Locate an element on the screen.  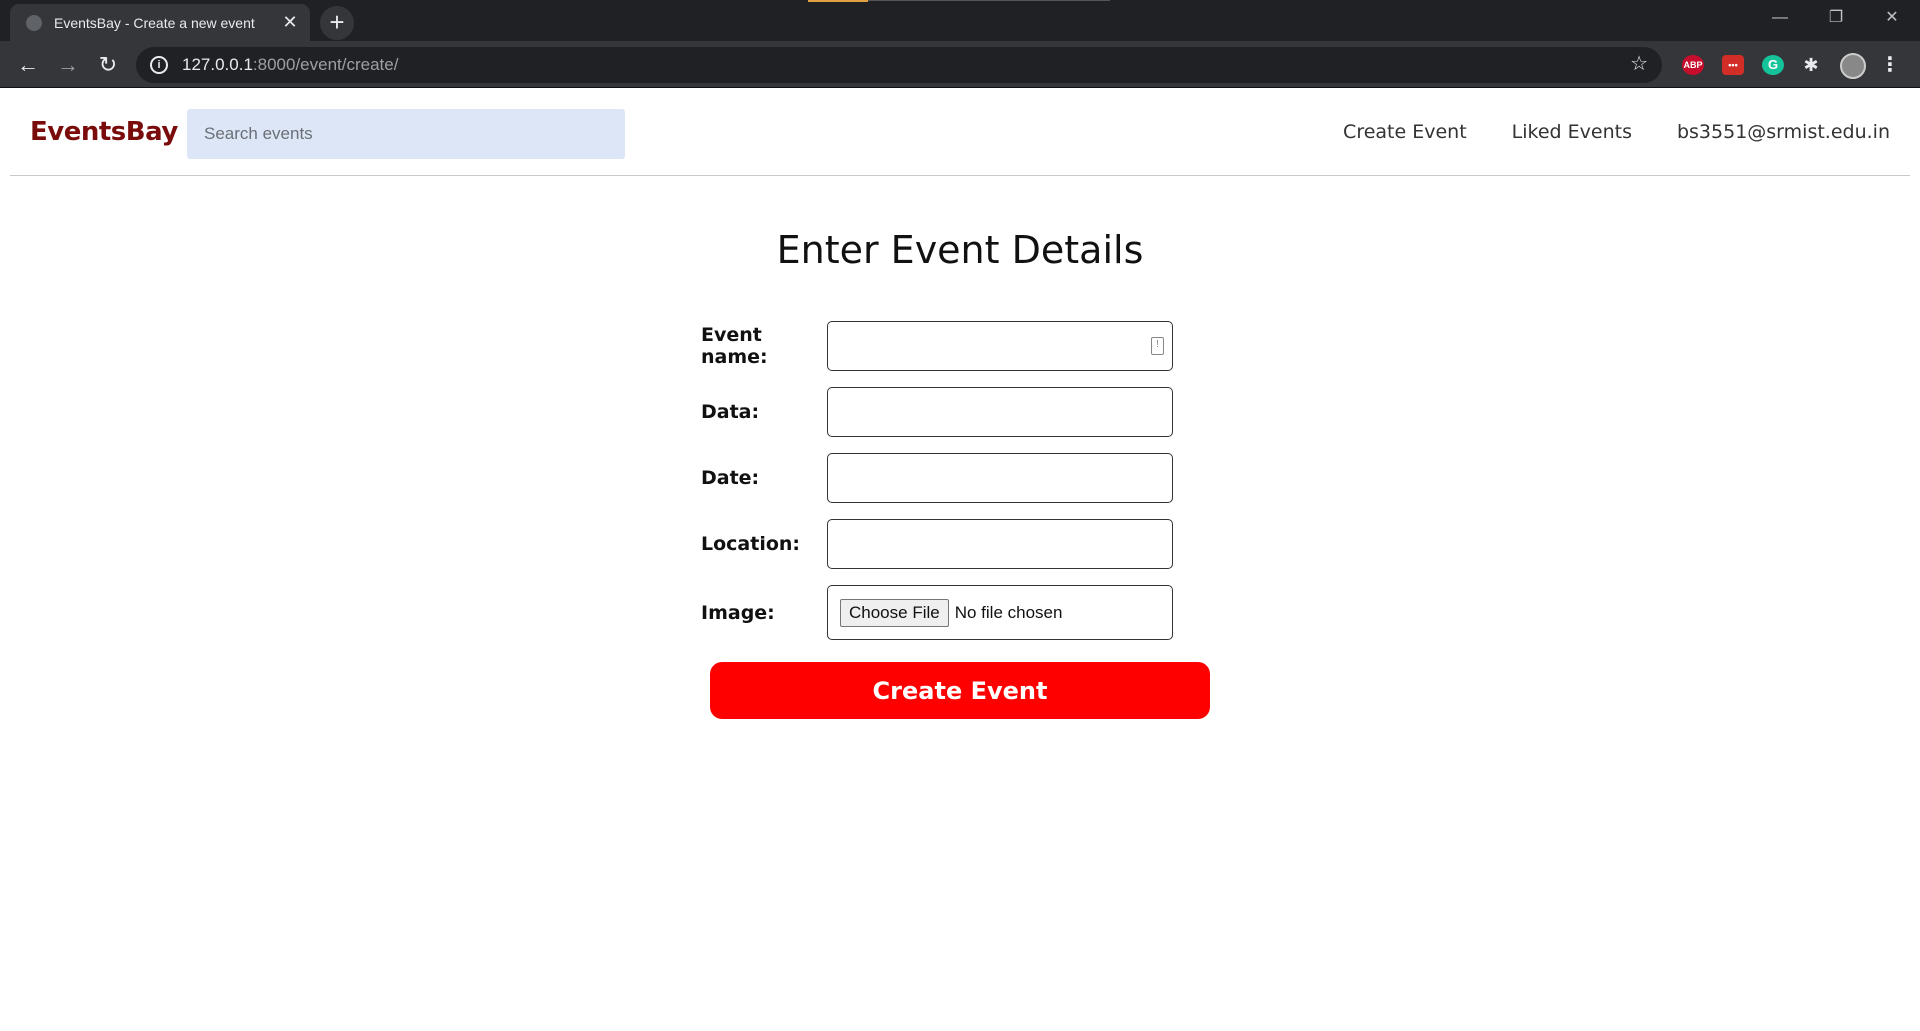
tab-divider is located at coordinates (989, 0).